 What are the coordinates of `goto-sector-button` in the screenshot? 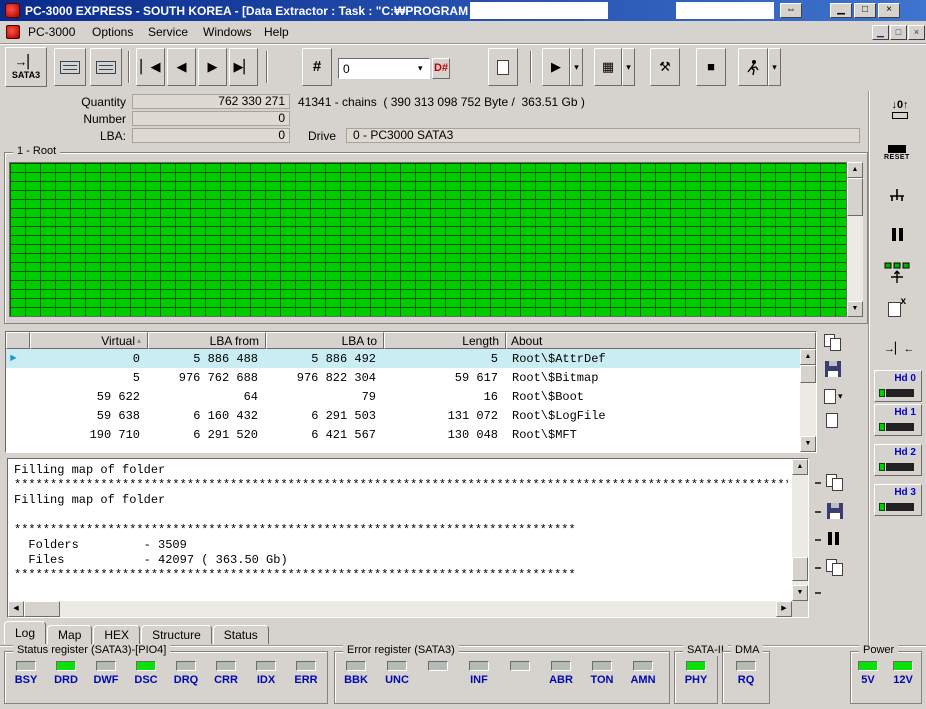 It's located at (503, 67).